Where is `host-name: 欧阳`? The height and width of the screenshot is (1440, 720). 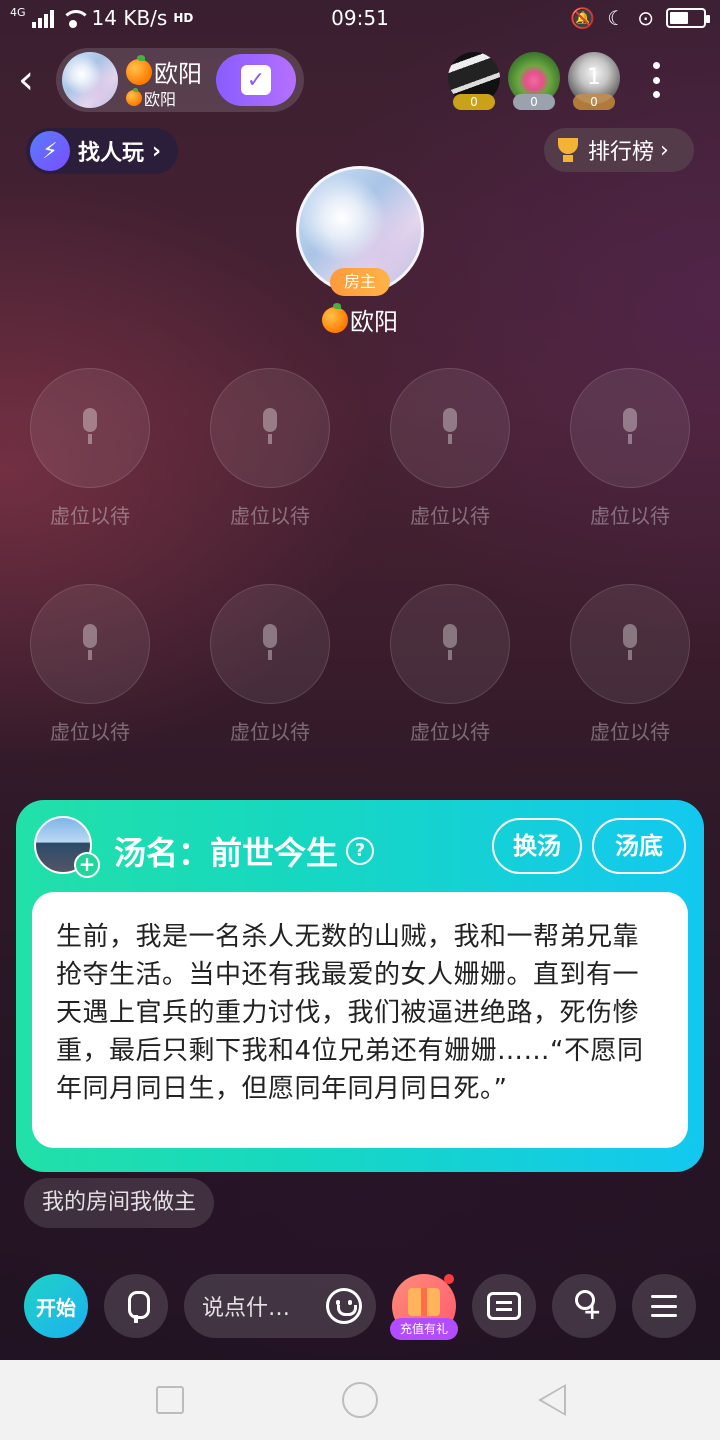 host-name: 欧阳 is located at coordinates (164, 71).